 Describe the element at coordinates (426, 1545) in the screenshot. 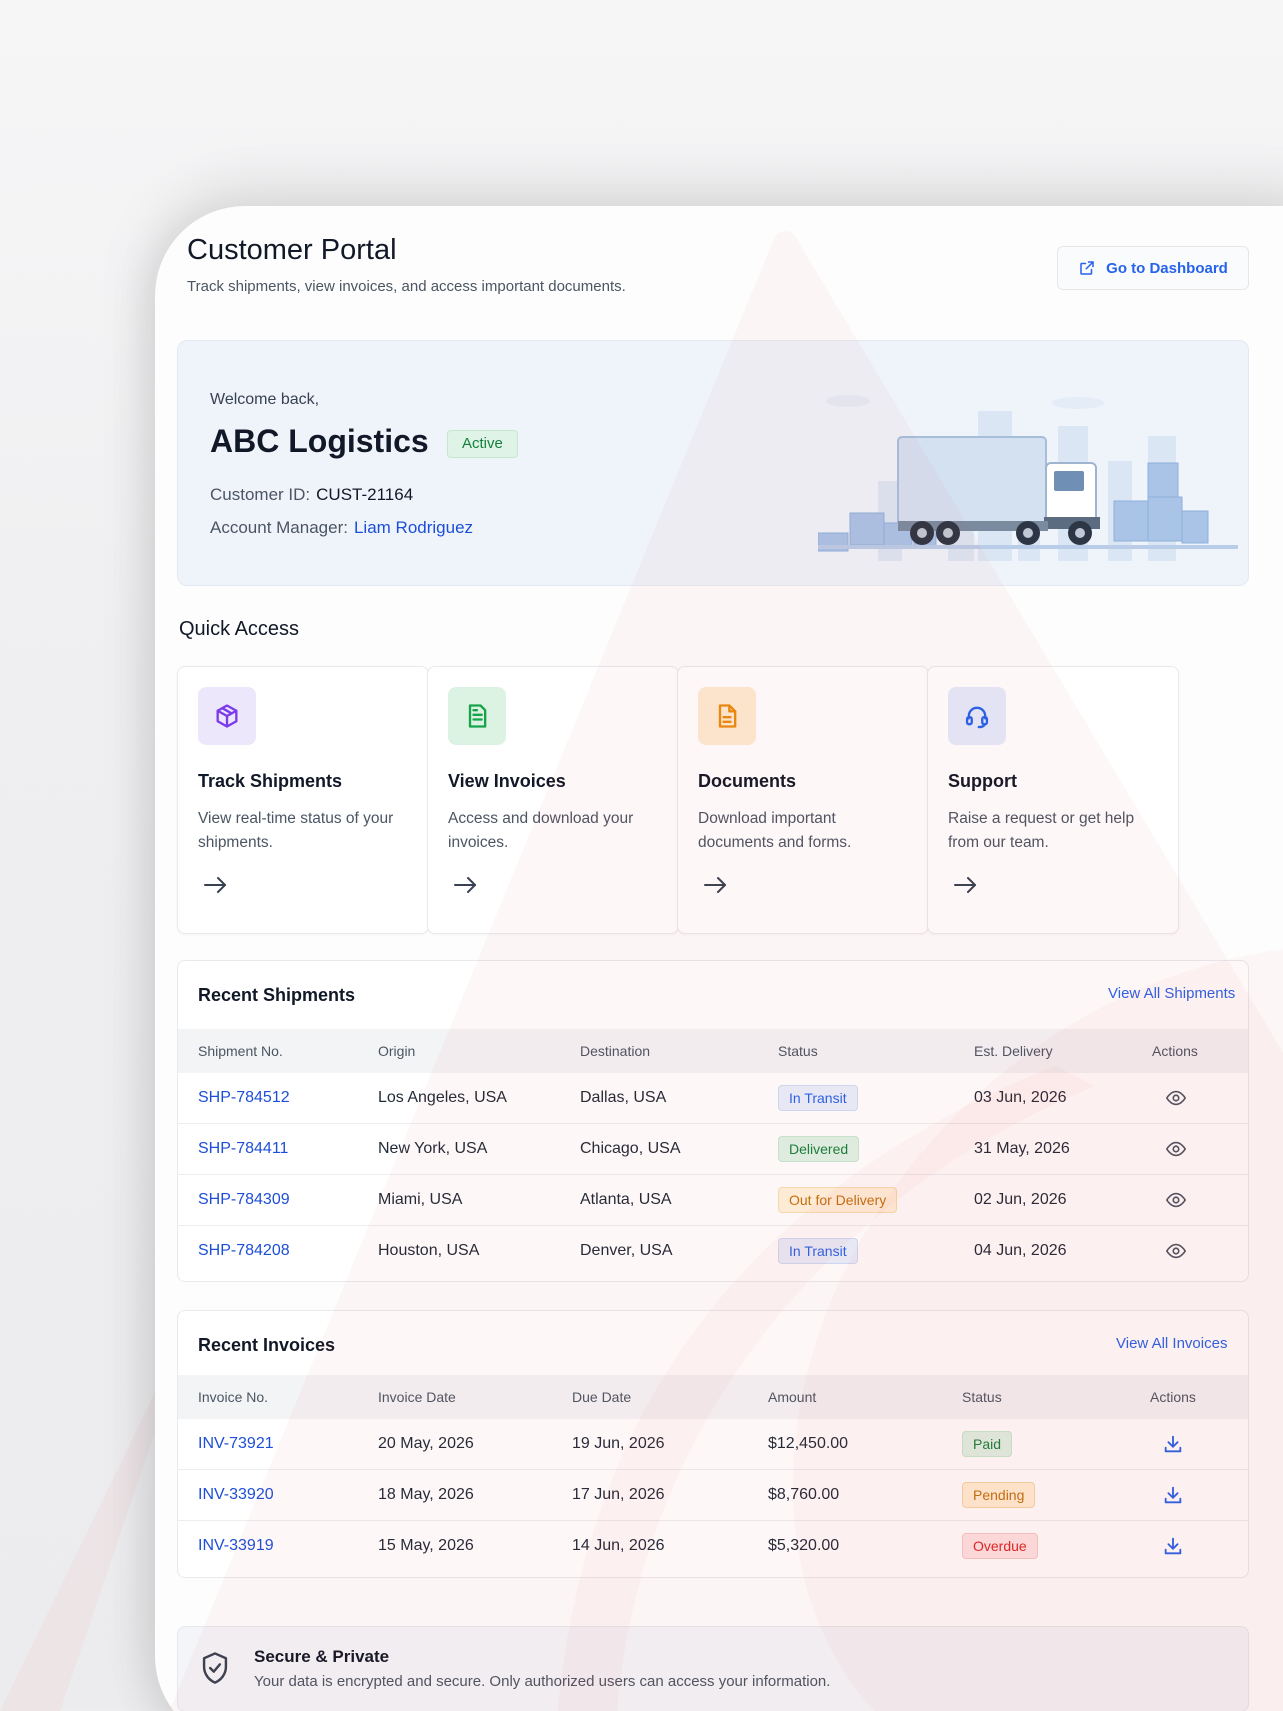

I see `invoice-date-cell: 15 May, 2026` at that location.